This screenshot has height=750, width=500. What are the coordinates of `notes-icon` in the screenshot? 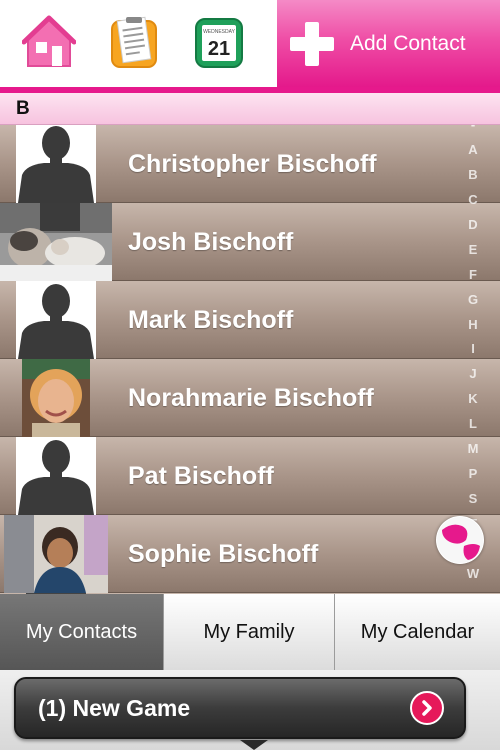 It's located at (134, 43).